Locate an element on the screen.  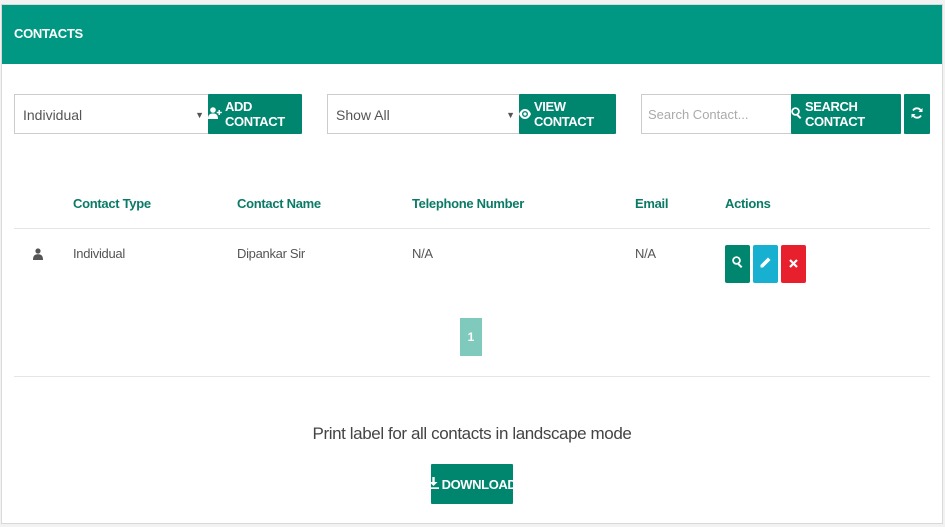
refresh-icon is located at coordinates (917, 114).